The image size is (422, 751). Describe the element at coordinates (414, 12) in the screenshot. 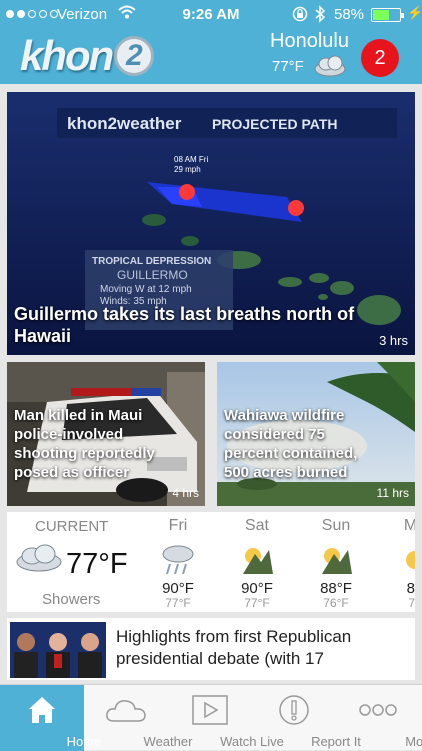

I see `charging-icon: ⚡` at that location.